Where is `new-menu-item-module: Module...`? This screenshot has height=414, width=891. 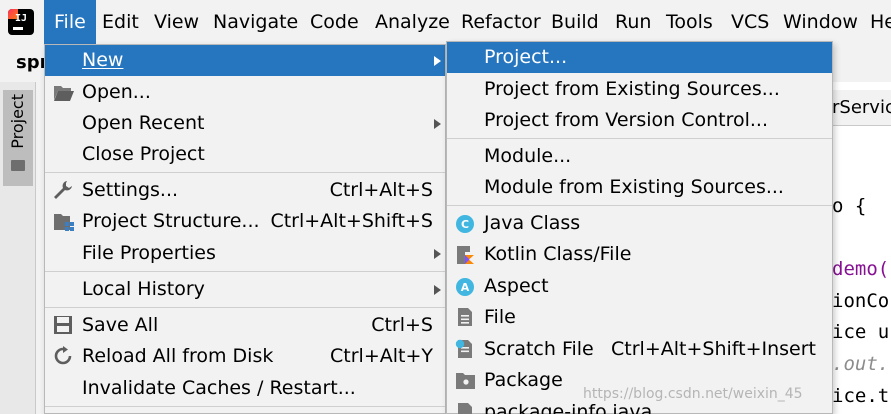
new-menu-item-module: Module... is located at coordinates (639, 156).